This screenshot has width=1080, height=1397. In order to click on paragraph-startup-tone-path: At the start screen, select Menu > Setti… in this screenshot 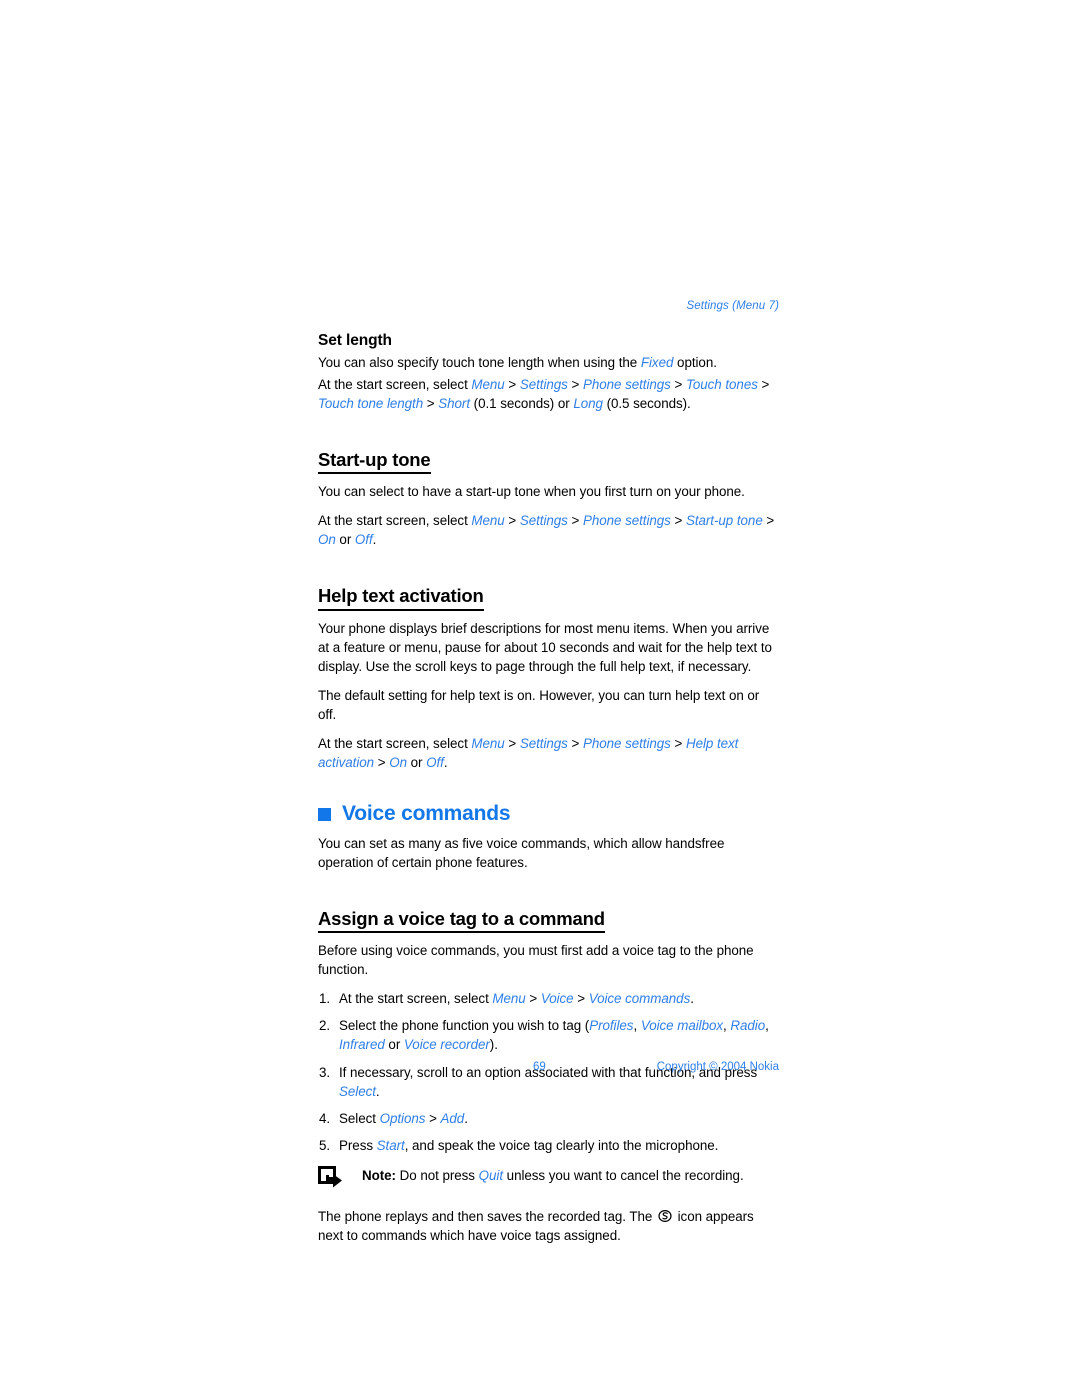, I will do `click(546, 530)`.